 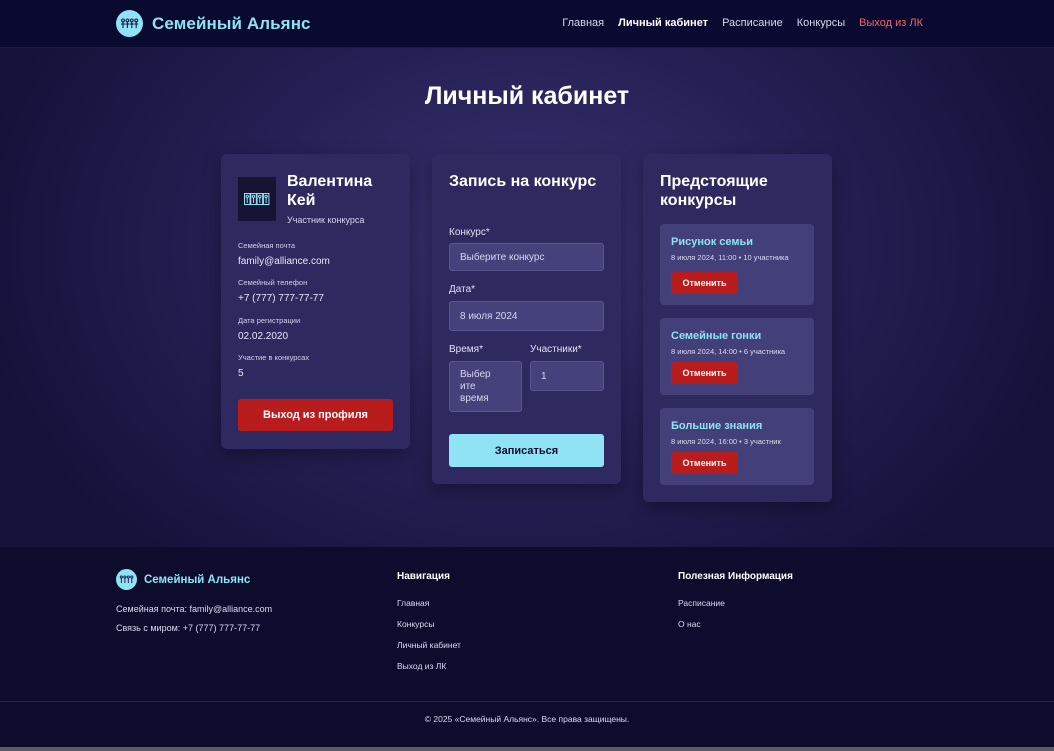 I want to click on footer-brand-logo: Семейный Альянс, so click(x=183, y=579).